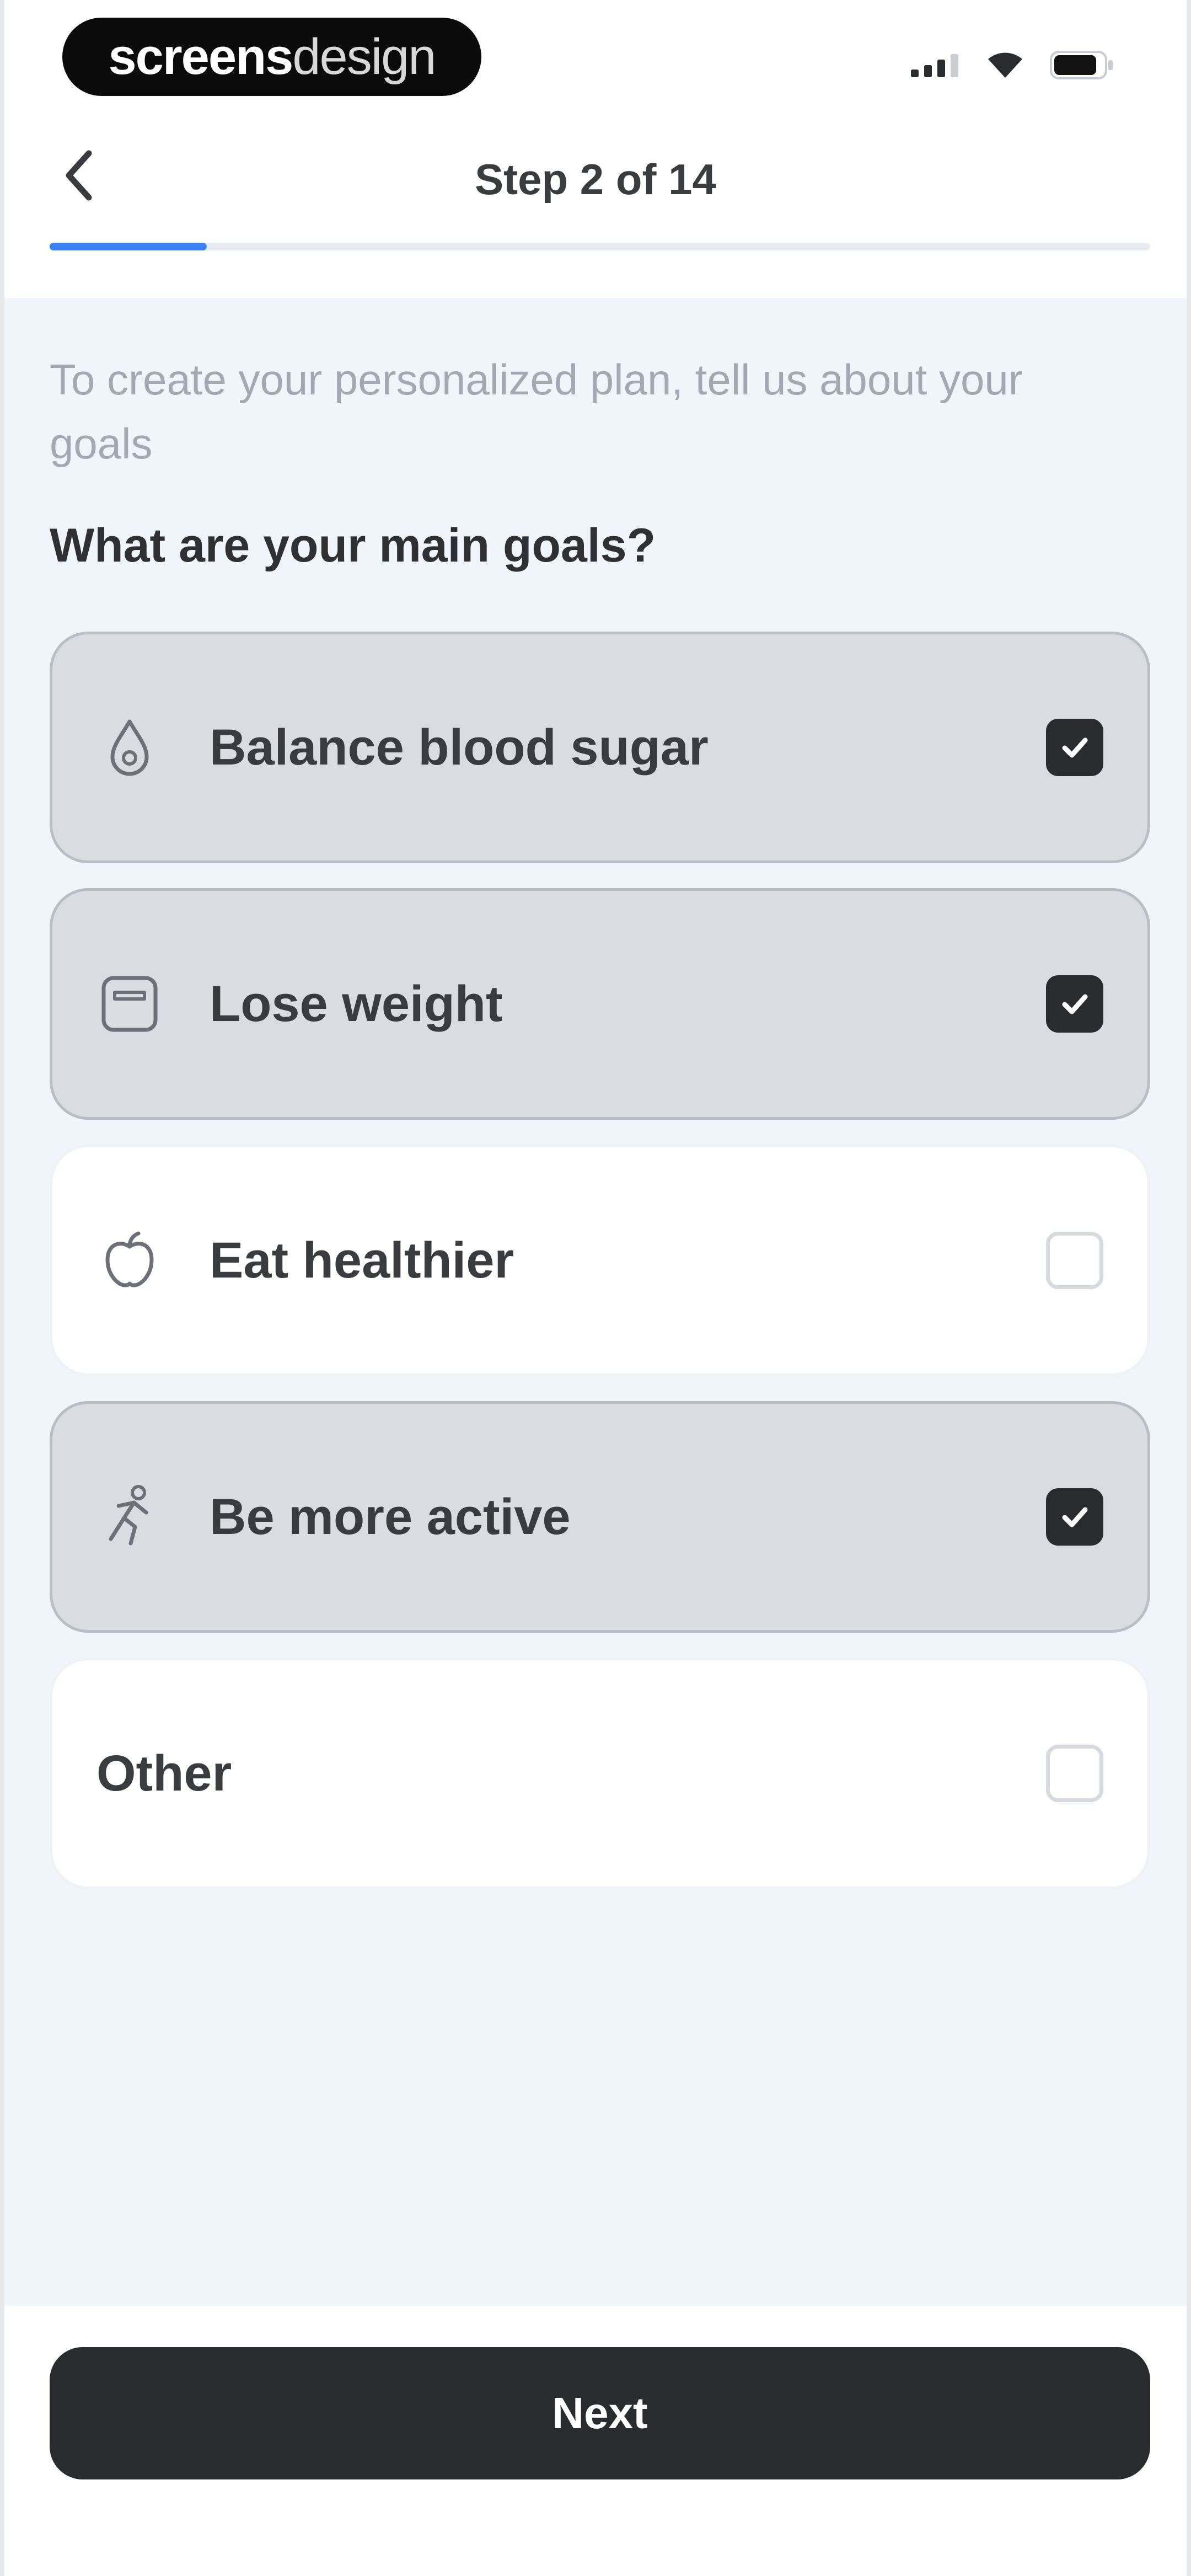 The height and width of the screenshot is (2576, 1191). Describe the element at coordinates (129, 1260) in the screenshot. I see `apple-icon` at that location.